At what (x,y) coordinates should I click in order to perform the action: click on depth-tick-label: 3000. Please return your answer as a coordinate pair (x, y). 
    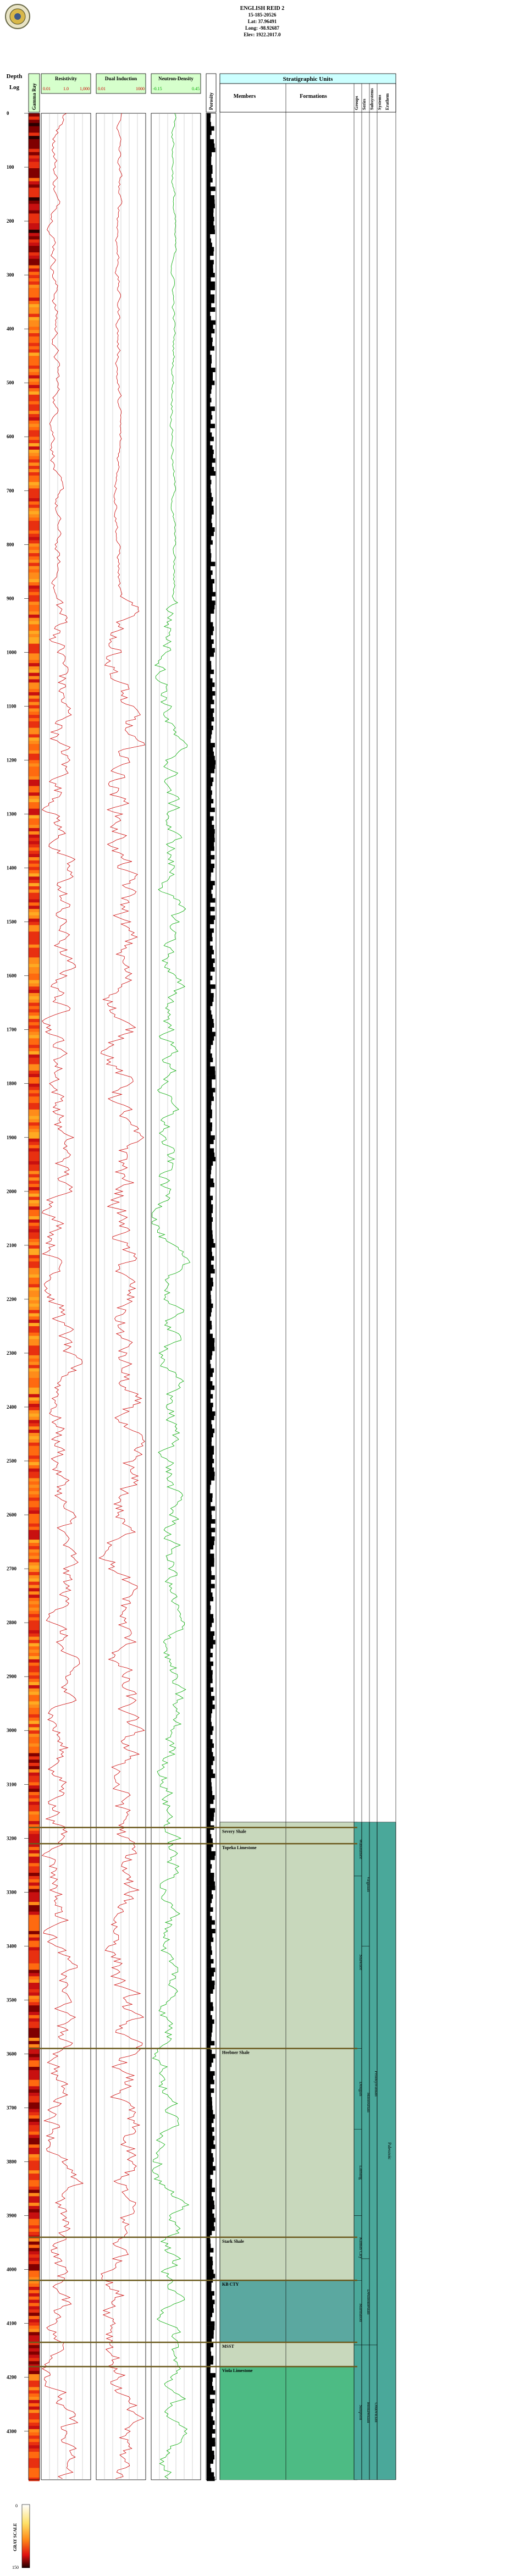
    Looking at the image, I should click on (12, 1730).